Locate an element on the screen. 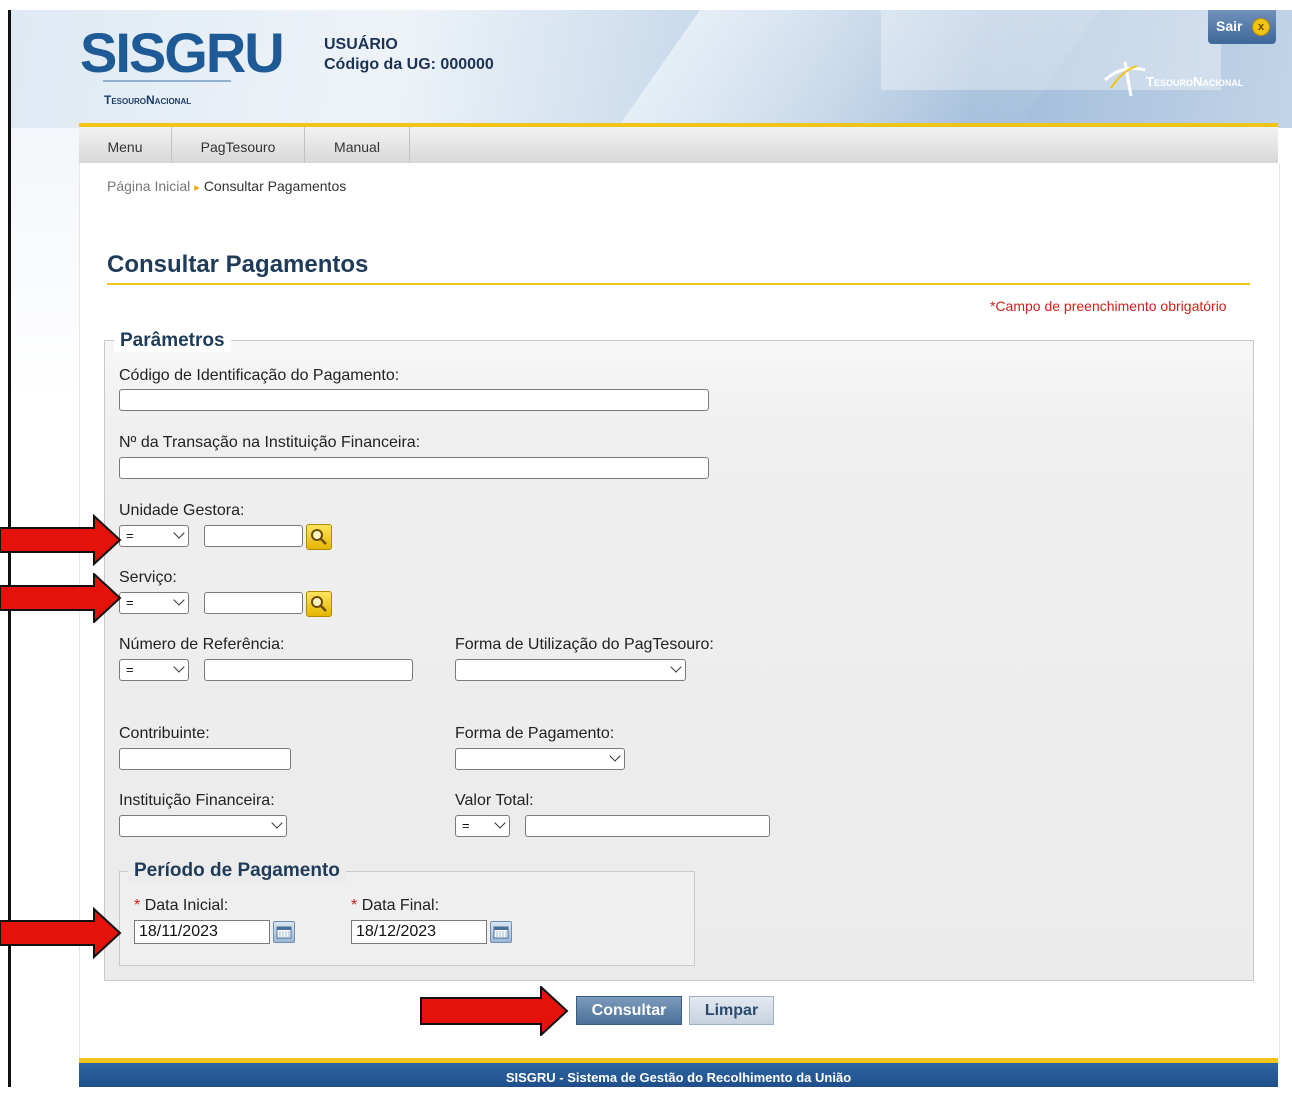  contribuinte-label: Contribuinte: is located at coordinates (164, 733).